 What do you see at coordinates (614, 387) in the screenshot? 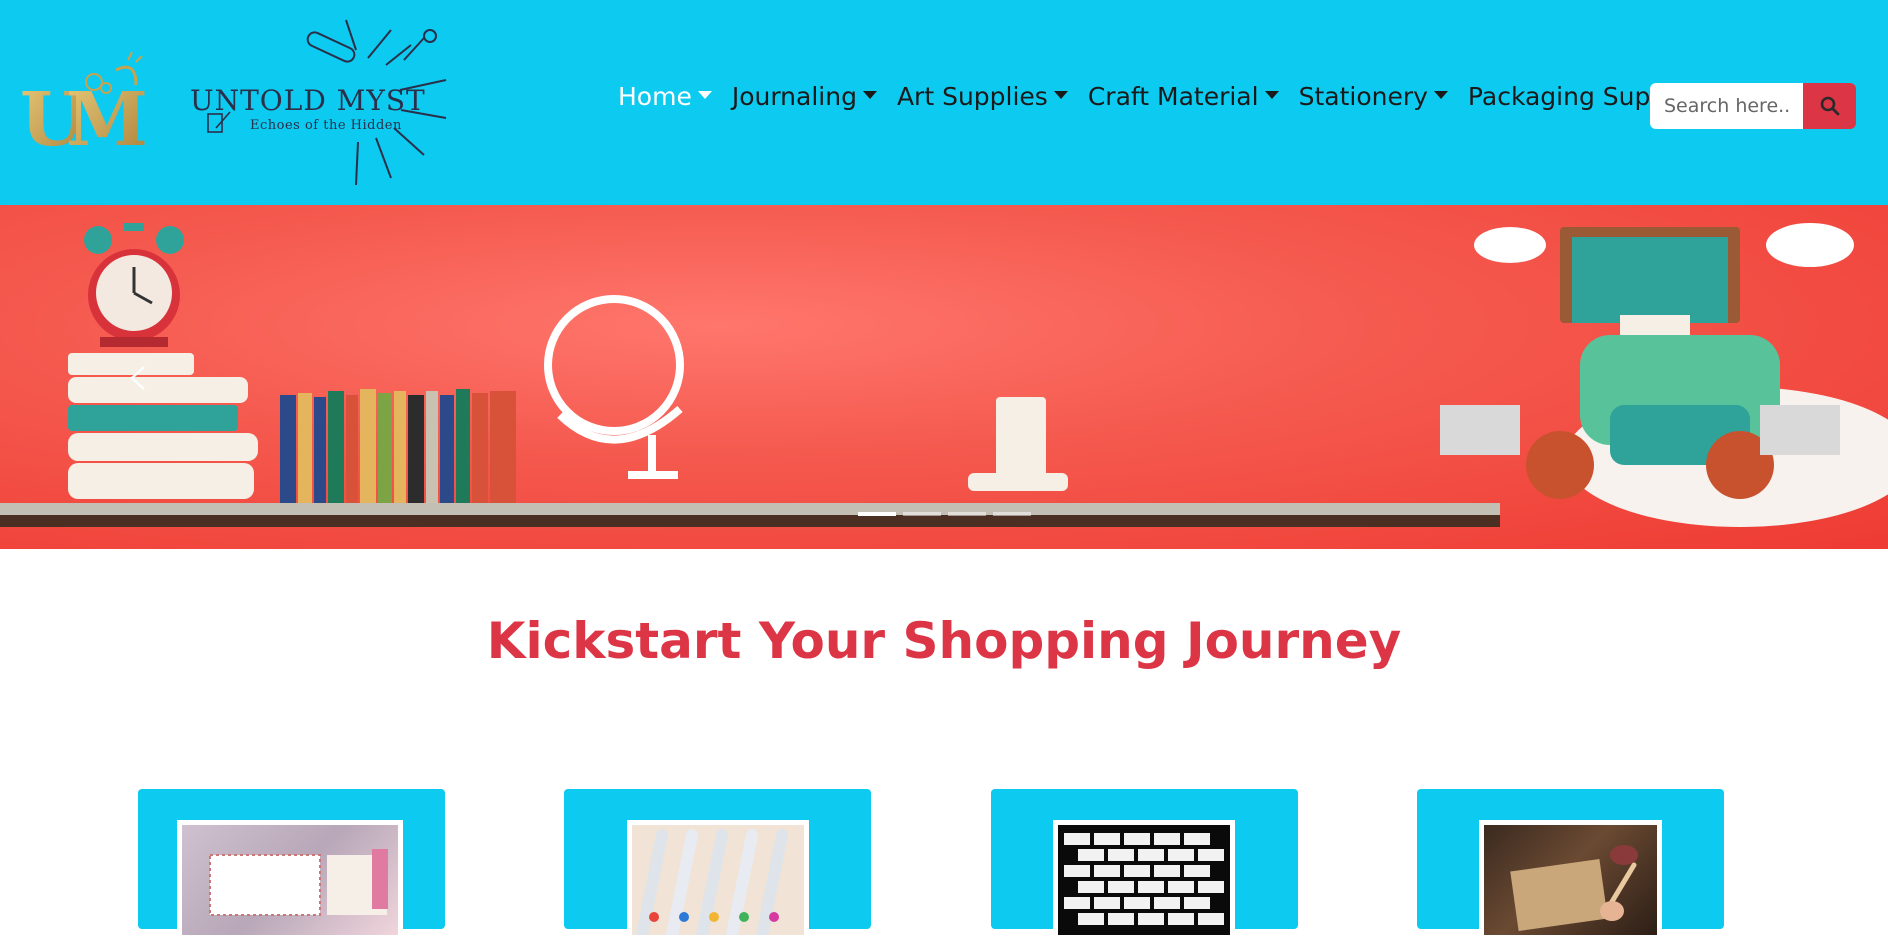
I see `globe-illustration` at bounding box center [614, 387].